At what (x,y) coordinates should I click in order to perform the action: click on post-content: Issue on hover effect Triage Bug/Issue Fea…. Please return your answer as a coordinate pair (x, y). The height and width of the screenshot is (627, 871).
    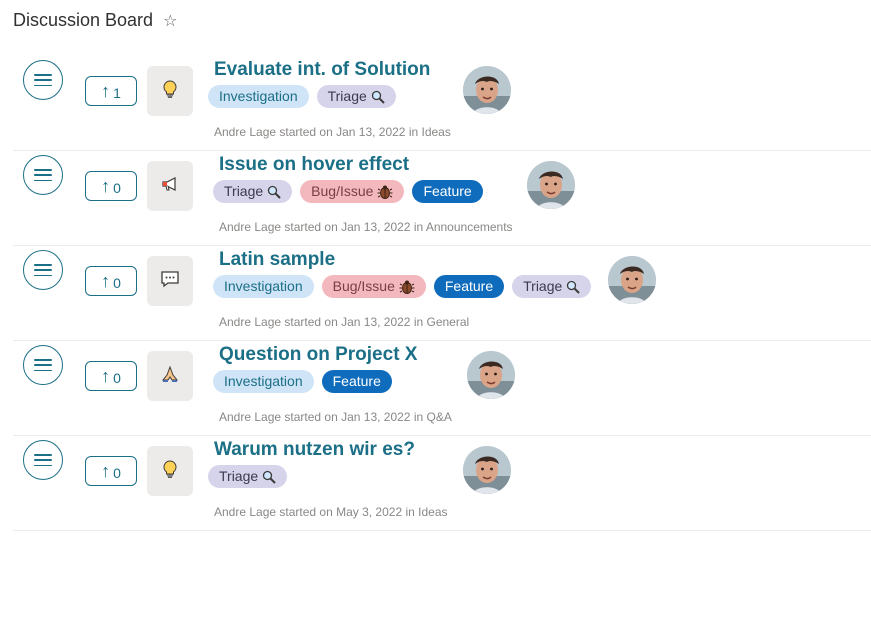
    Looking at the image, I should click on (348, 178).